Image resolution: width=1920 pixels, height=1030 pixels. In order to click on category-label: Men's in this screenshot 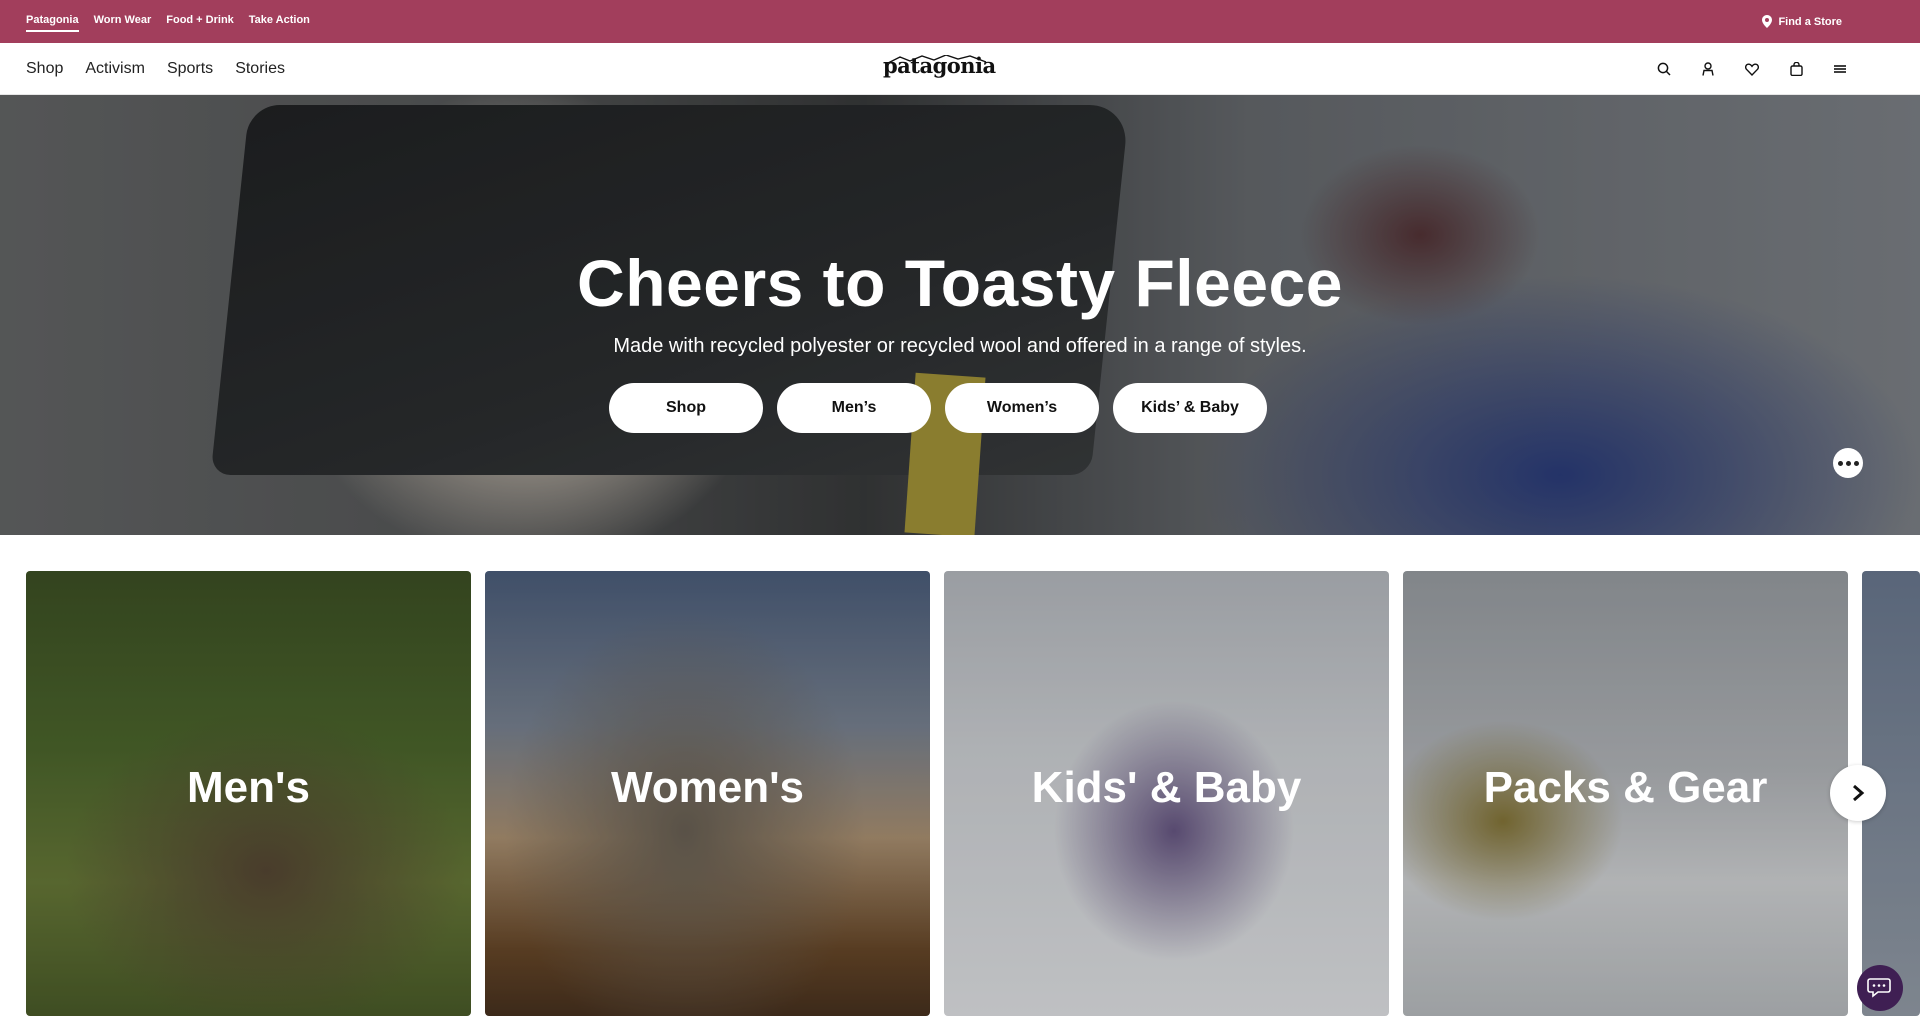, I will do `click(248, 787)`.